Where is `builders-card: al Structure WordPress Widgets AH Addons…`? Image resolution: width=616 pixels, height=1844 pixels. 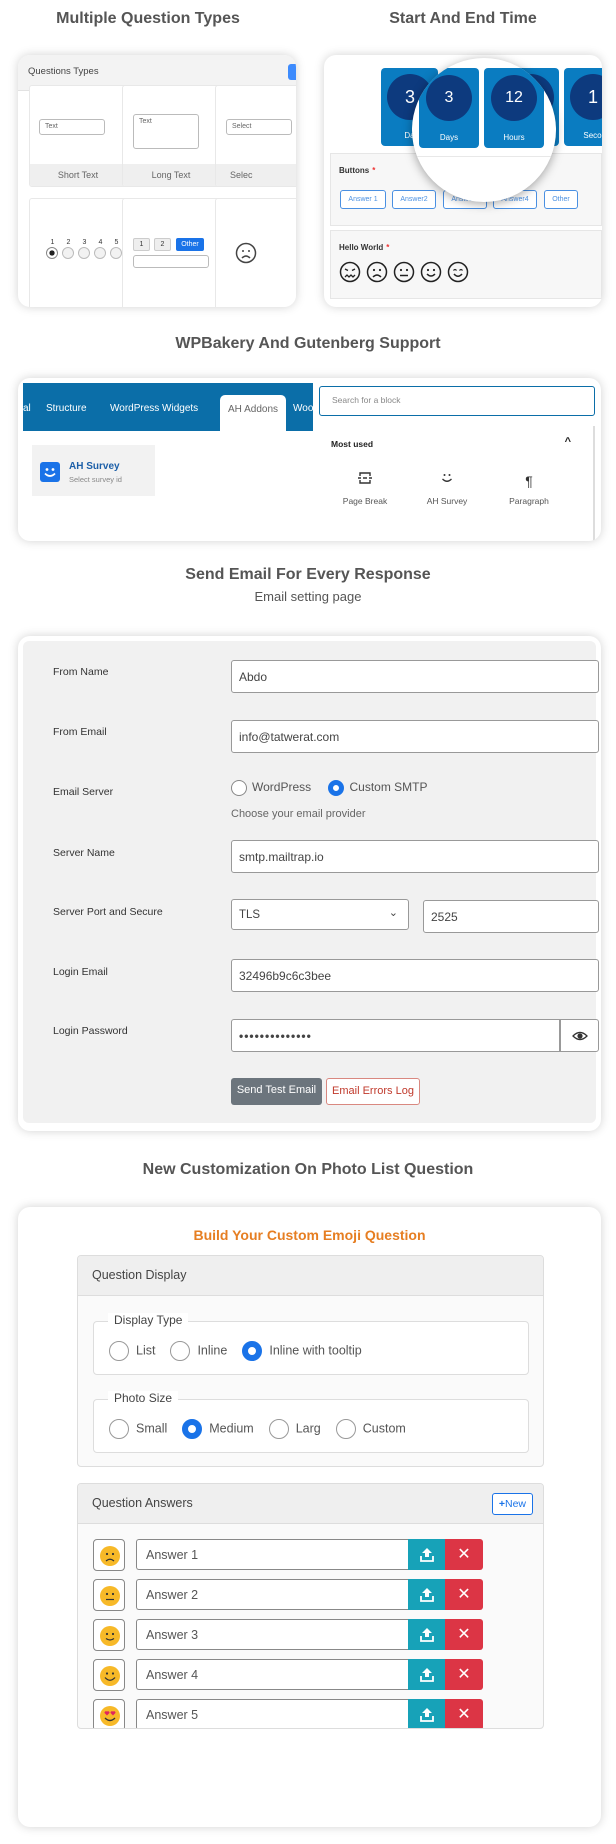 builders-card: al Structure WordPress Widgets AH Addons… is located at coordinates (309, 459).